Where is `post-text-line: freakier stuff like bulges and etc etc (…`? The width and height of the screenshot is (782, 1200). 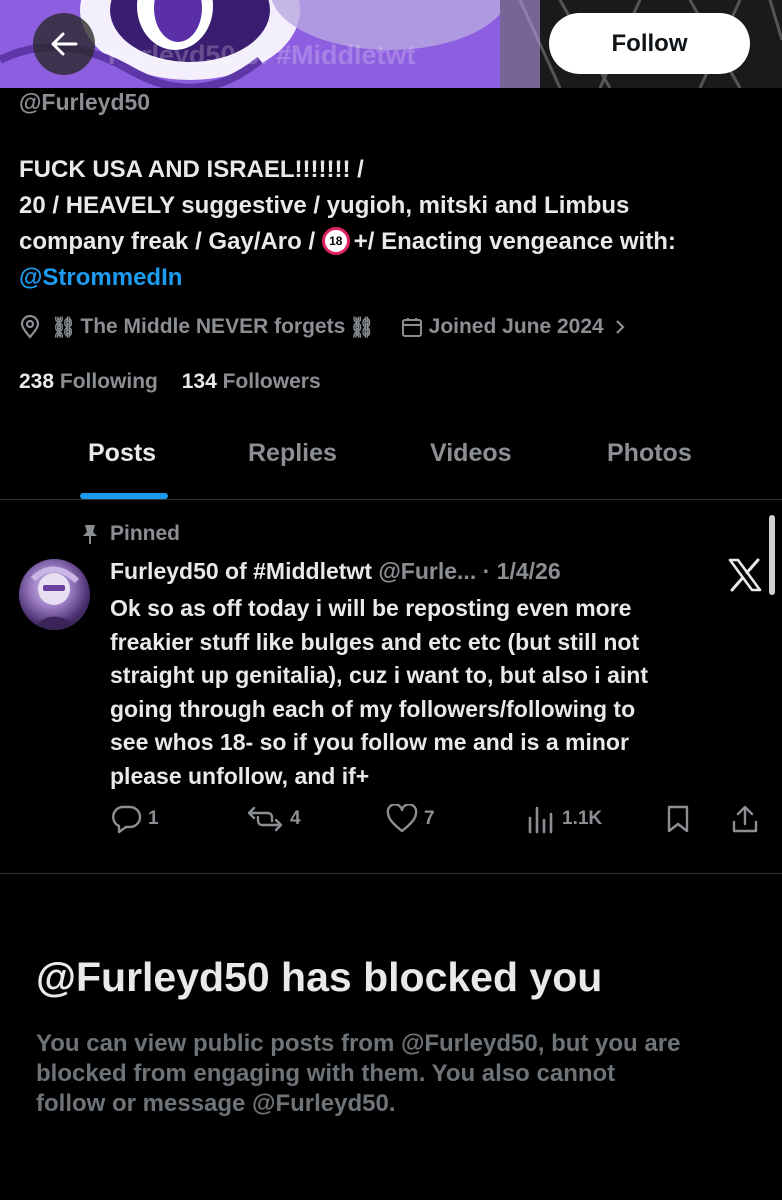
post-text-line: freakier stuff like bulges and etc etc (… is located at coordinates (375, 641).